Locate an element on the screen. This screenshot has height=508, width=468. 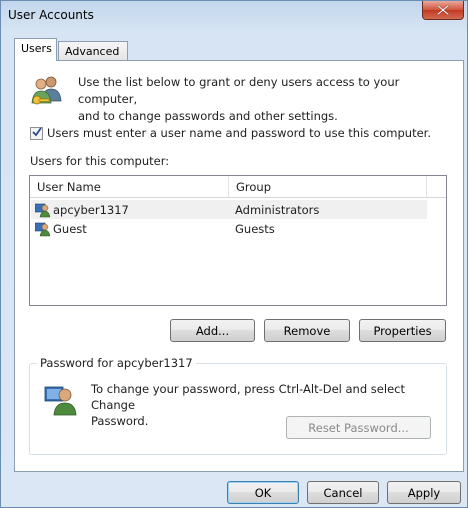
users-key-icon is located at coordinates (46, 90).